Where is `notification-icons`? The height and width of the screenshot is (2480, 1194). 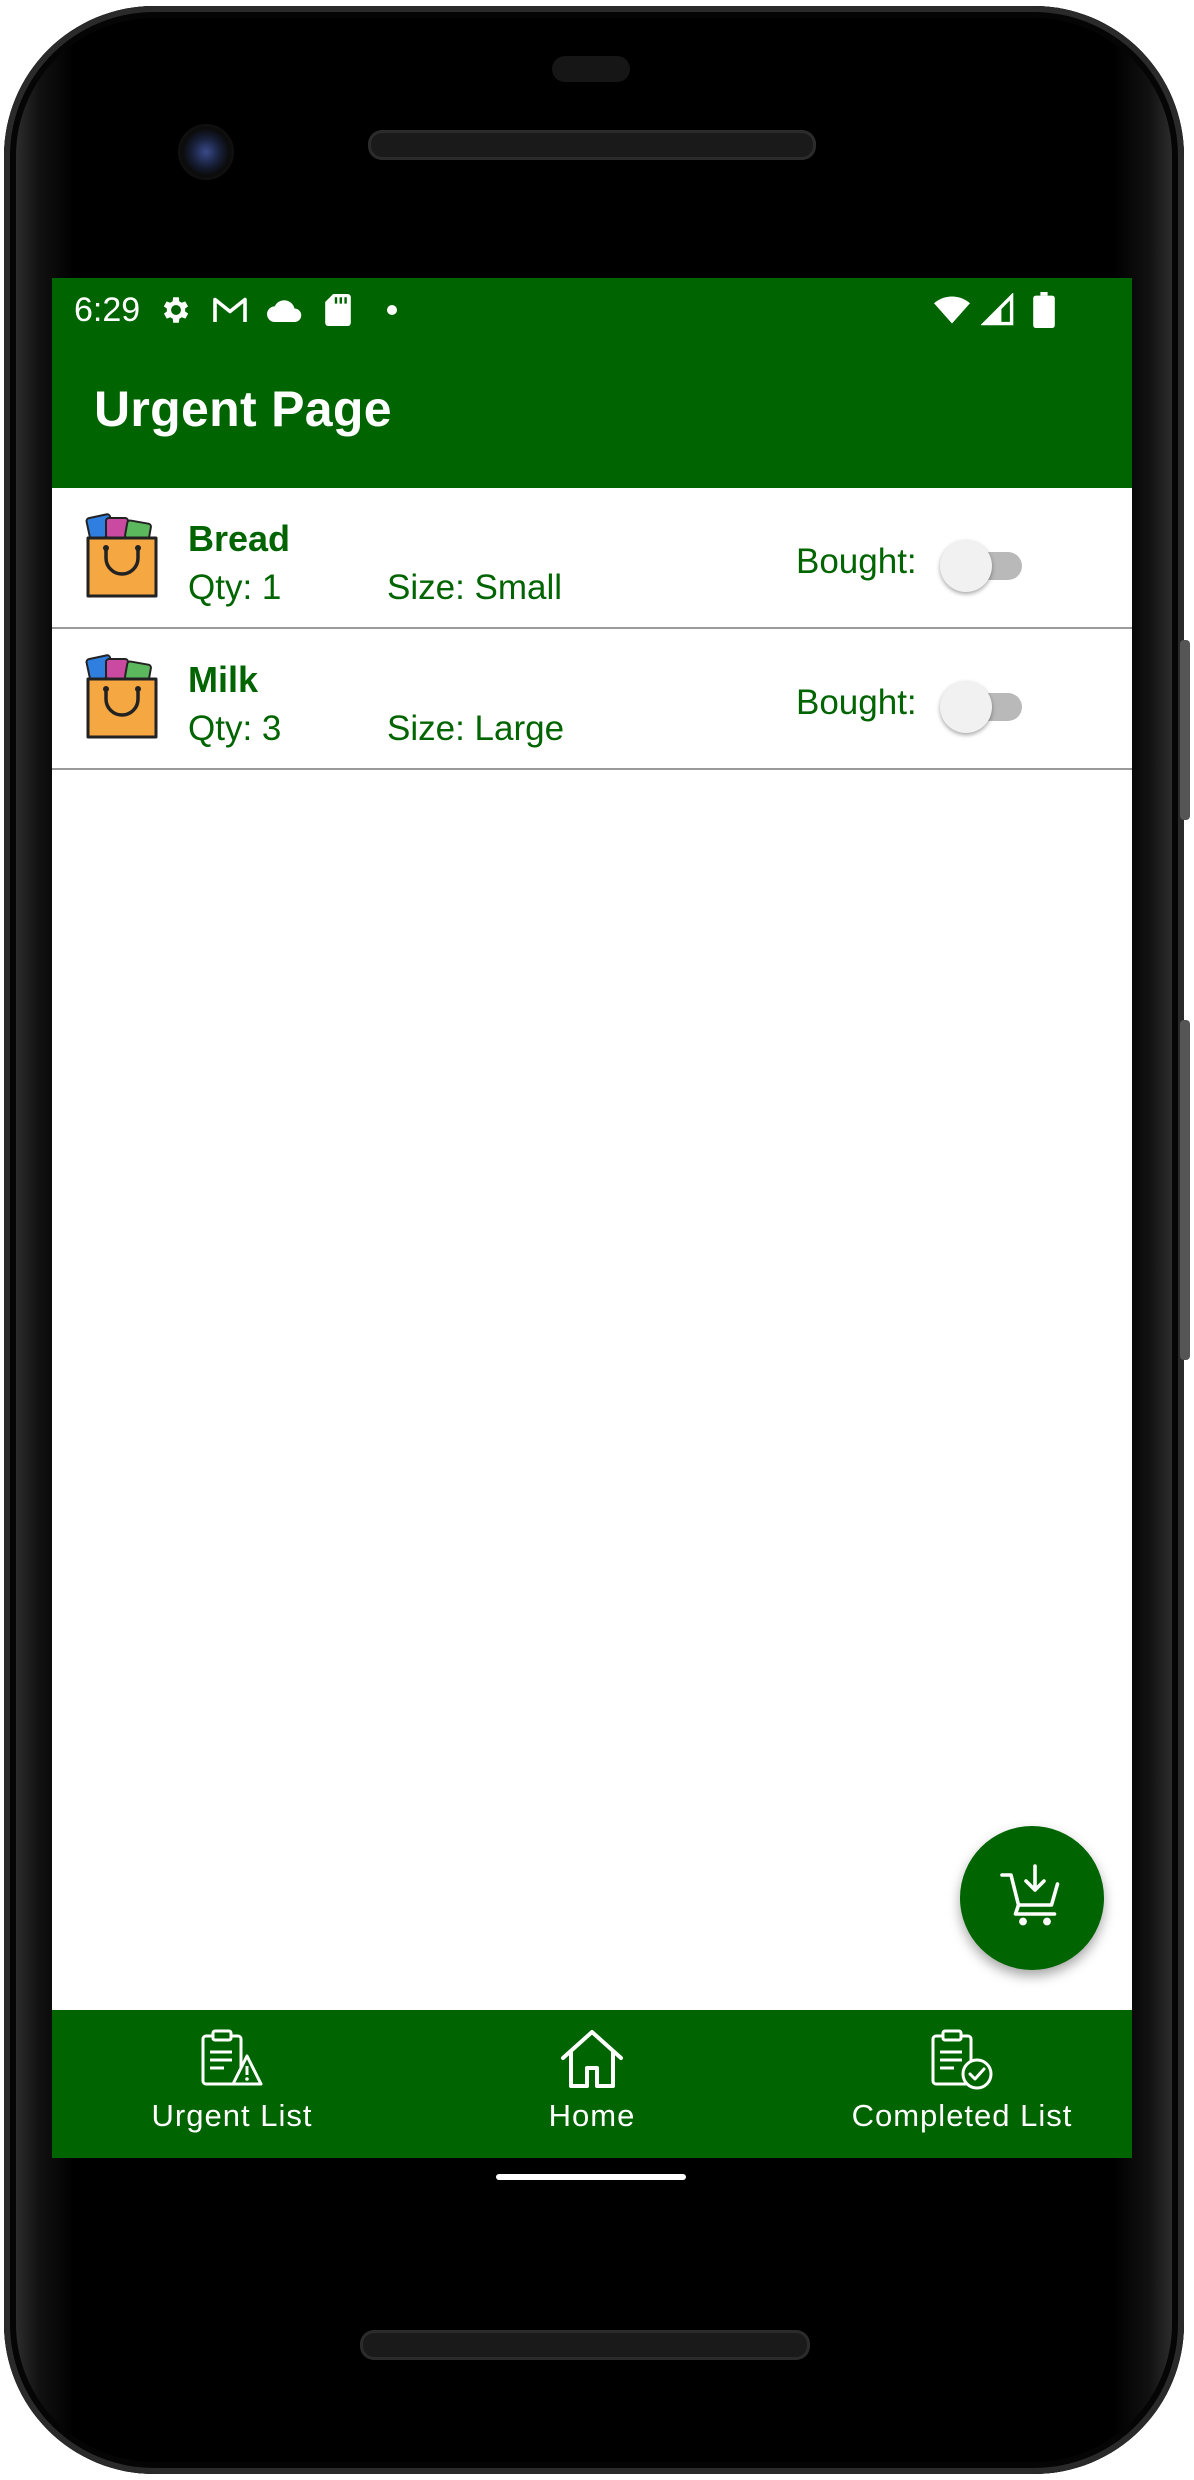 notification-icons is located at coordinates (284, 310).